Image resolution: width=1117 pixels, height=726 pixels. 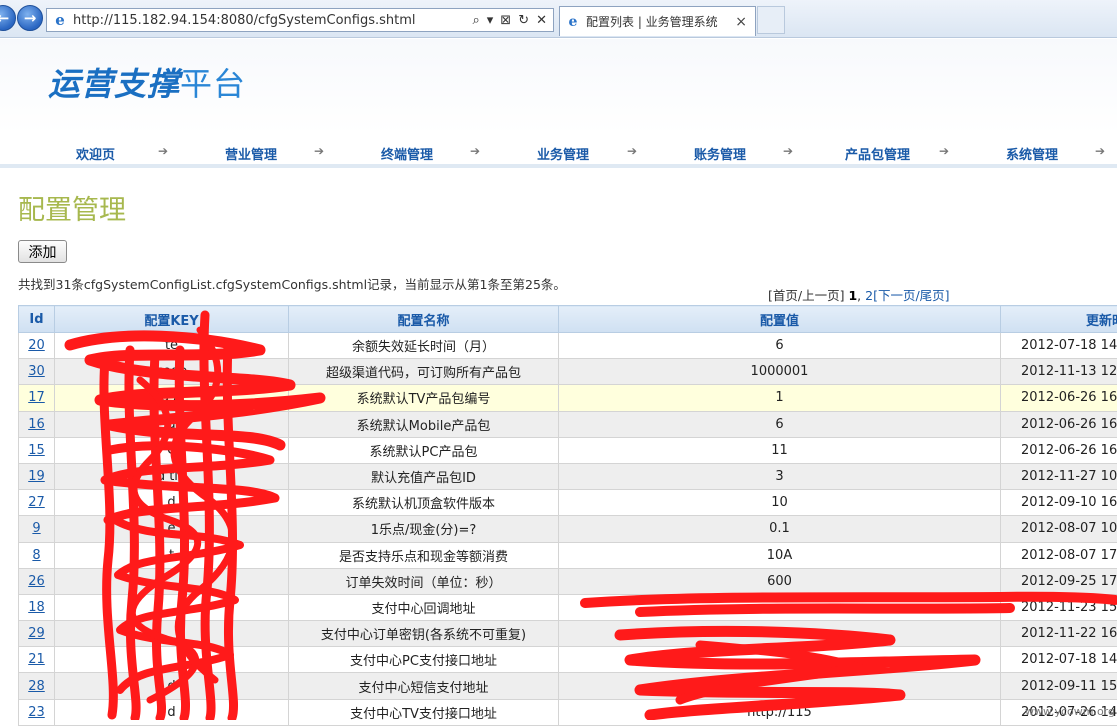 I want to click on cell-id: 21, so click(x=37, y=660).